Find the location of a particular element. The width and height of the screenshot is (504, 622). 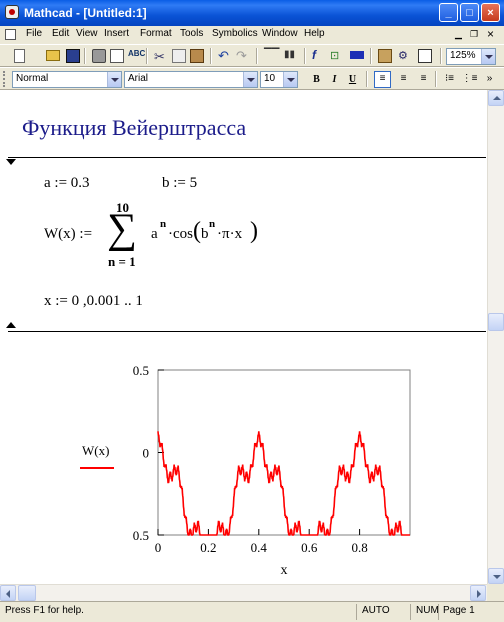

align-top-icon: ▔▔ is located at coordinates (271, 56).